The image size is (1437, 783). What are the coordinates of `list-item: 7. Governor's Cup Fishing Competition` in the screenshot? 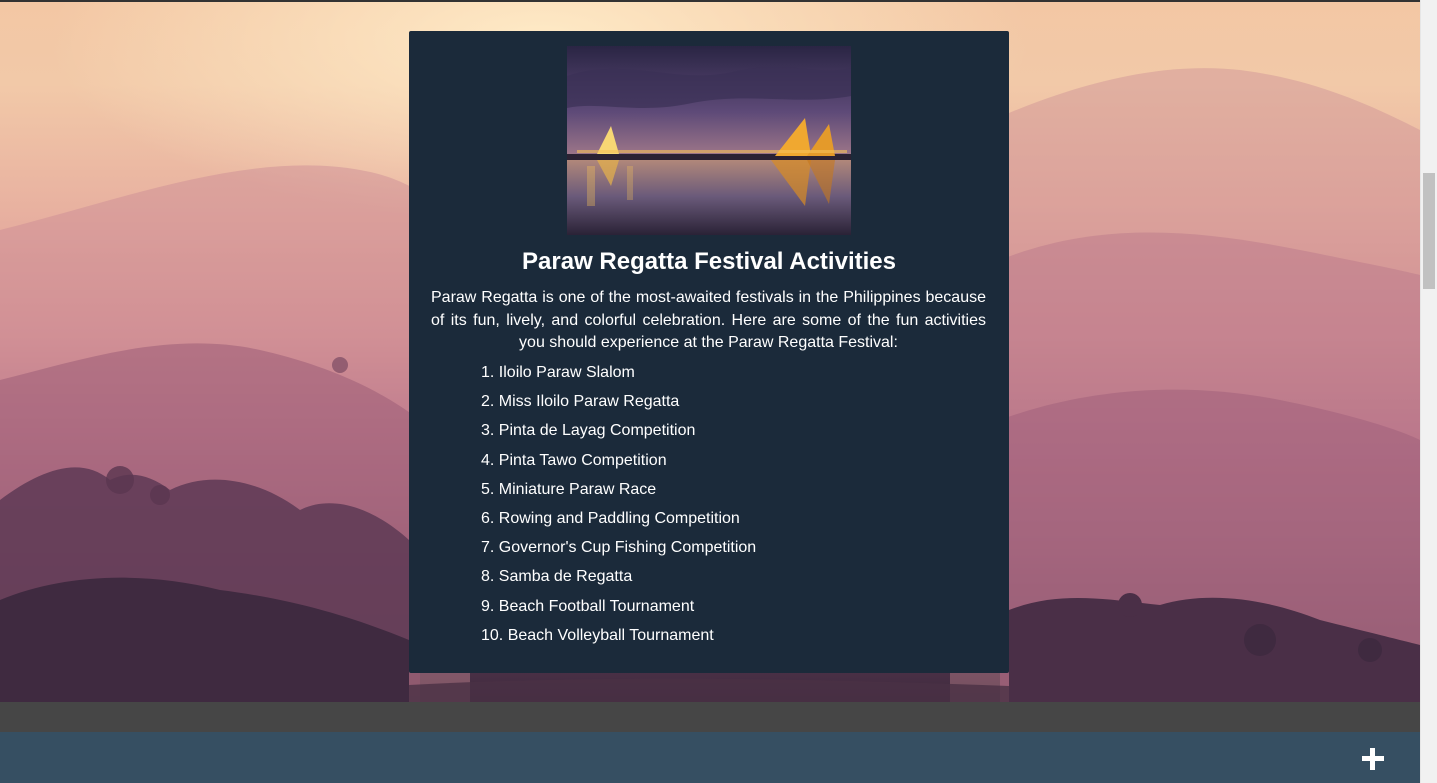 It's located at (619, 548).